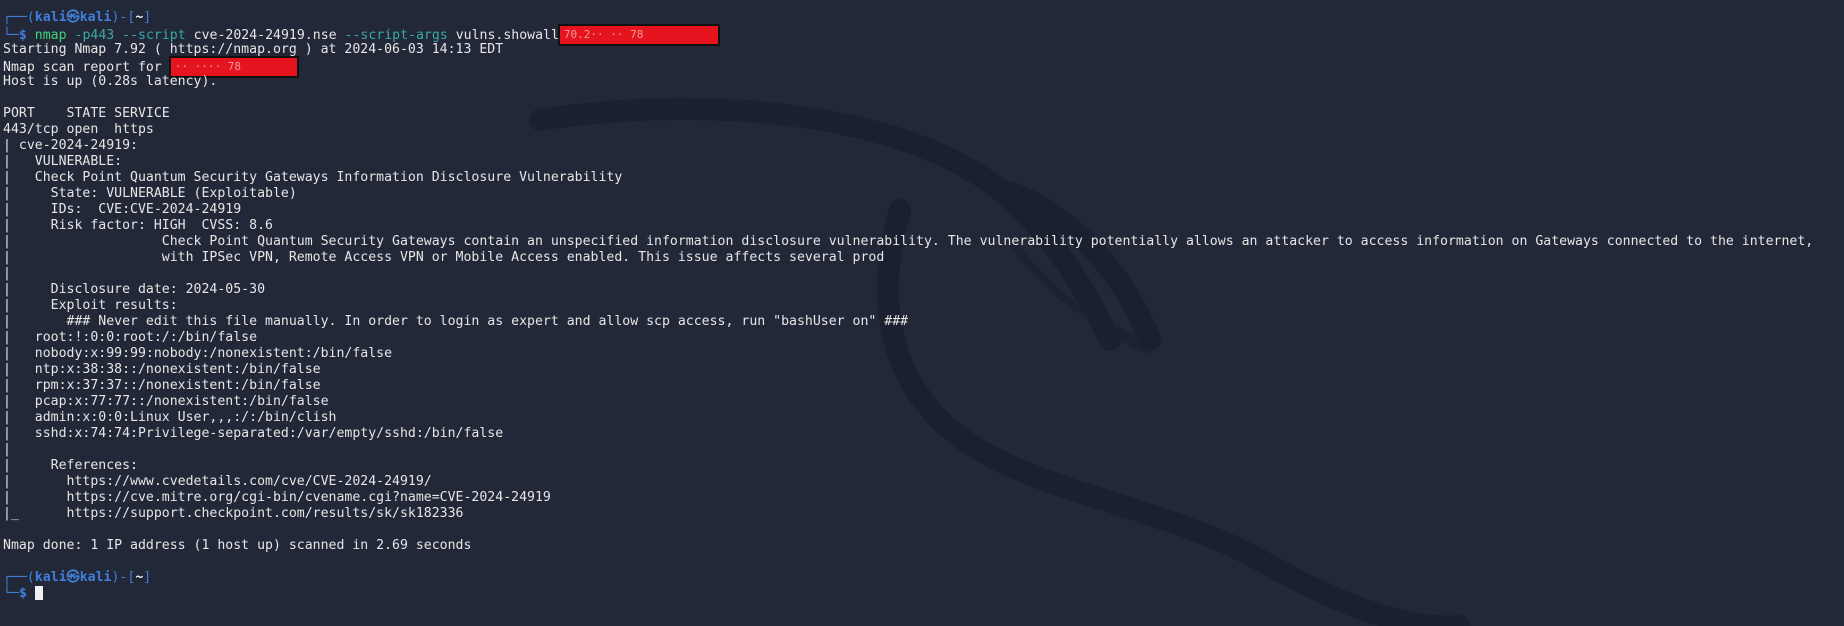  What do you see at coordinates (138, 225) in the screenshot?
I see `output-line: | Risk factor: HIGH CVSS: 8.6` at bounding box center [138, 225].